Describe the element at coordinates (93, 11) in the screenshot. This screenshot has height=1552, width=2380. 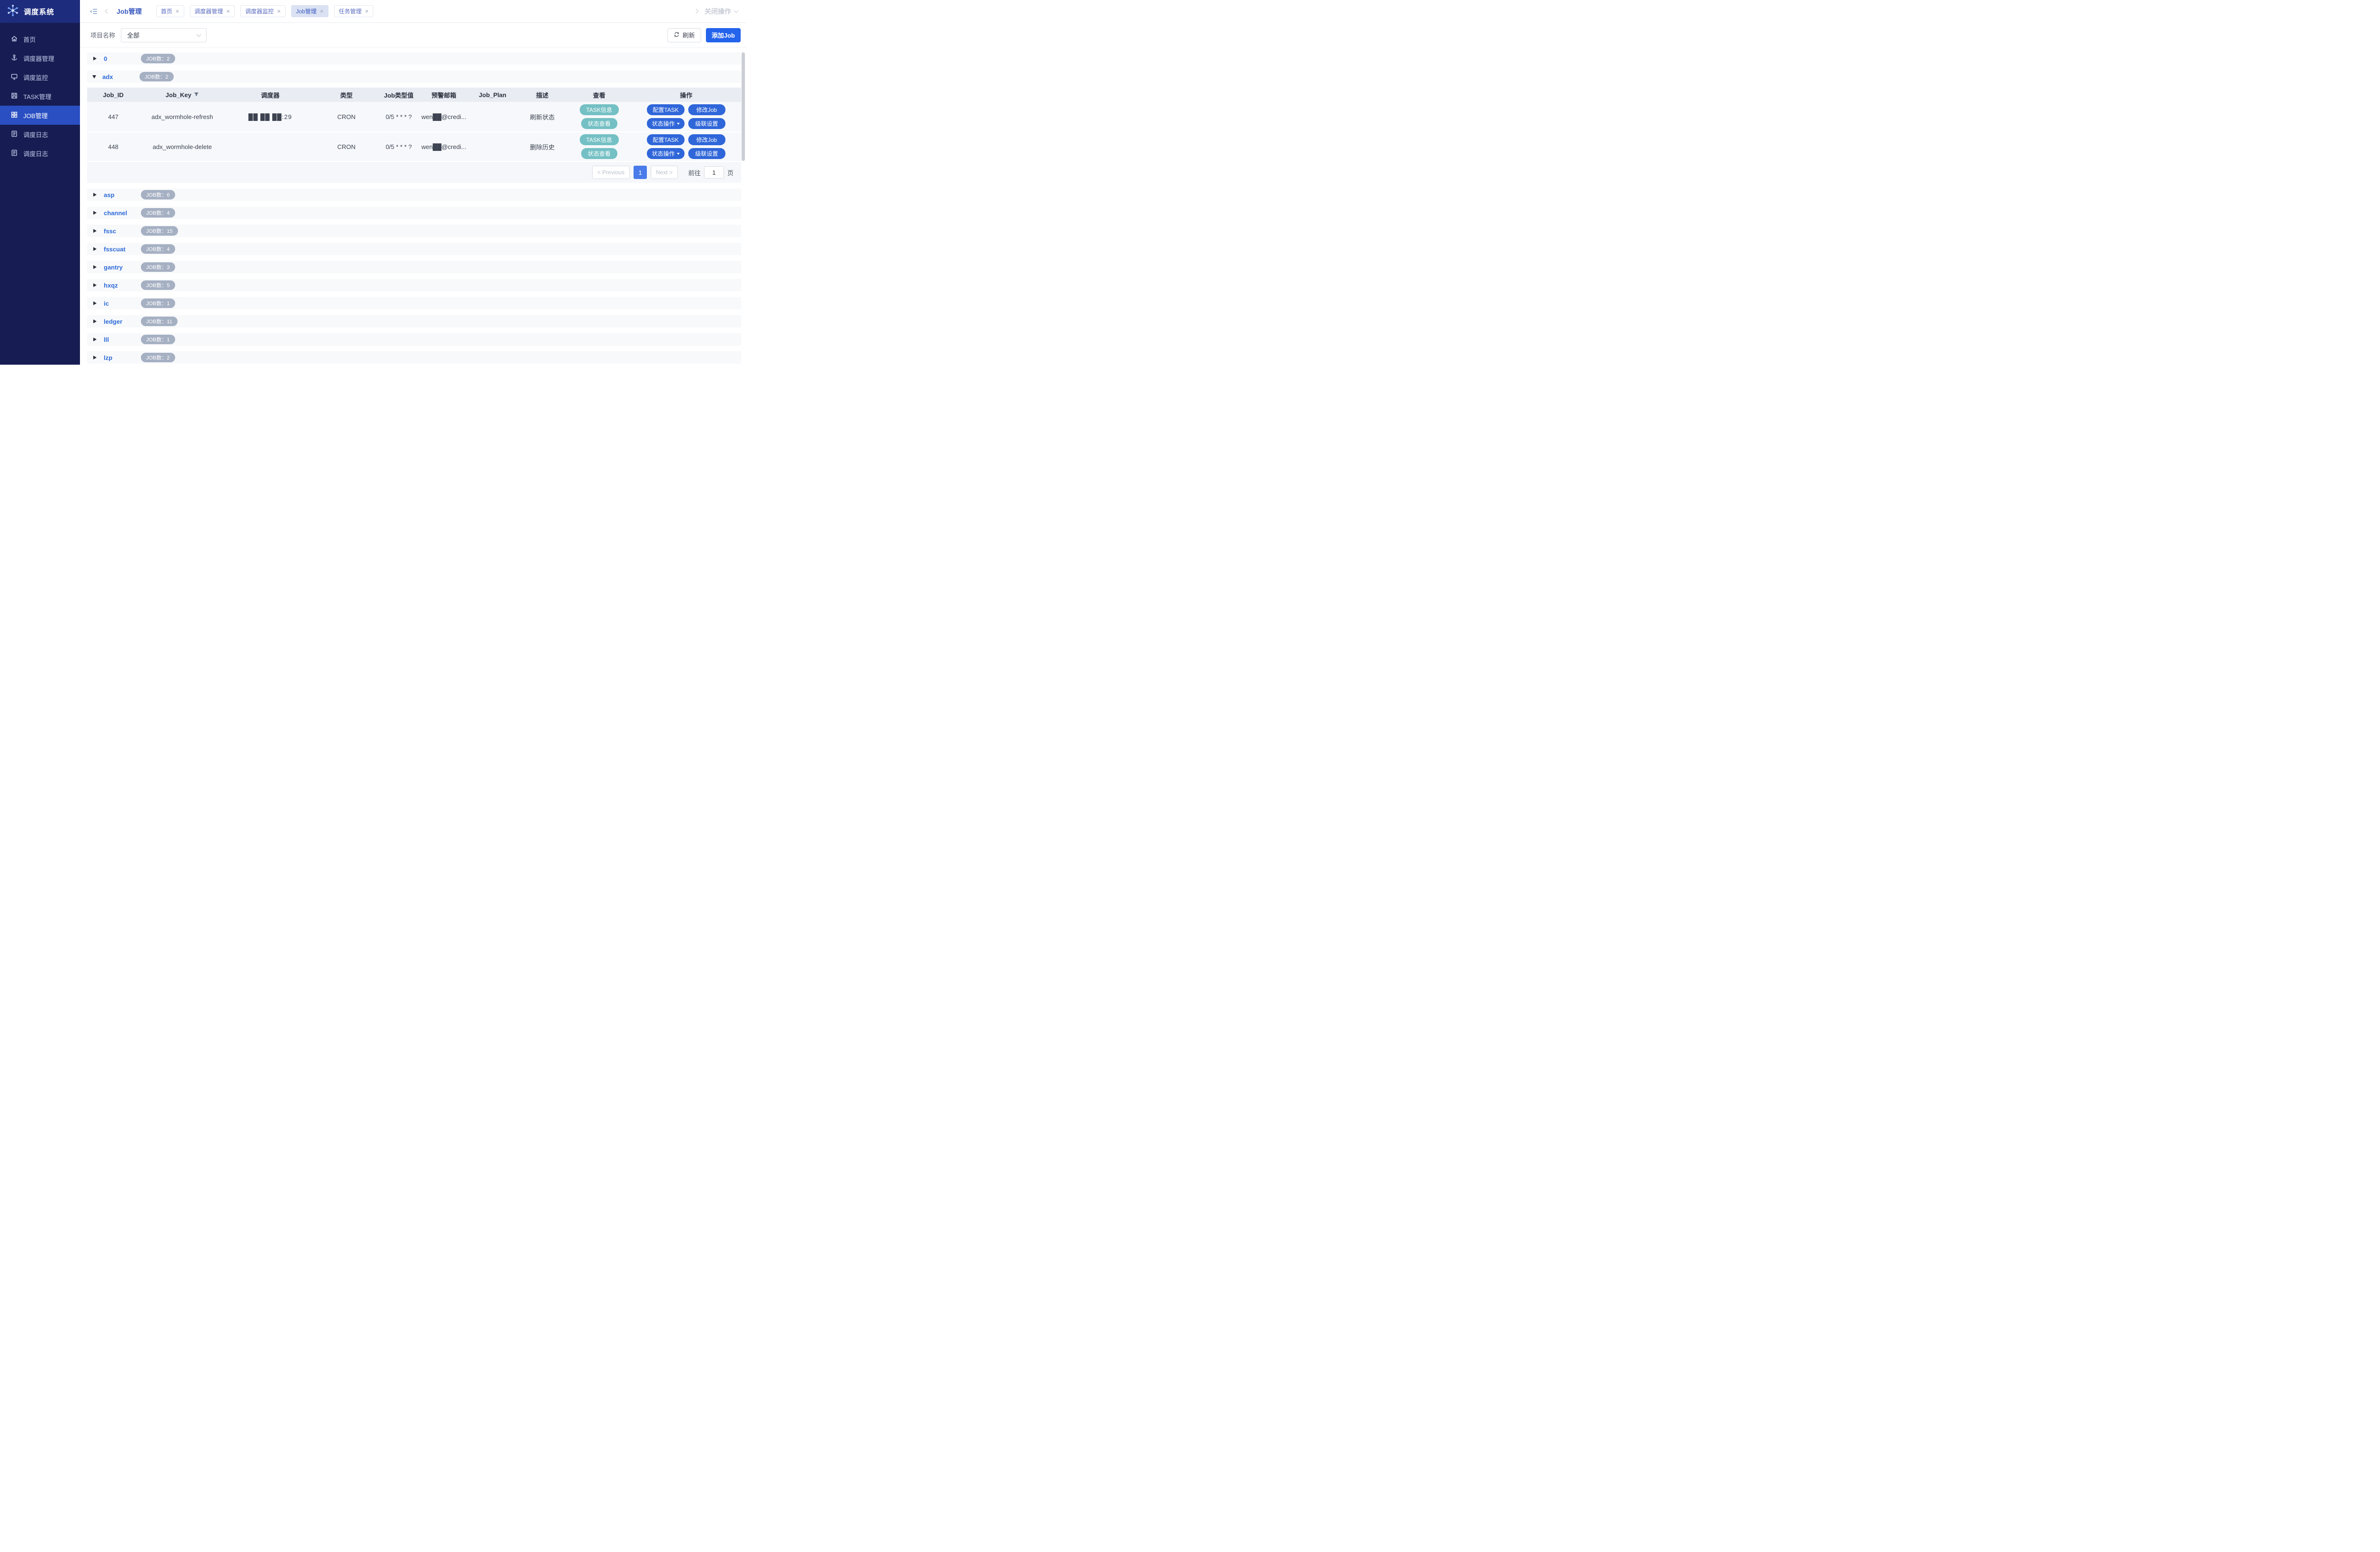
I see `sidebar-collapse-button` at that location.